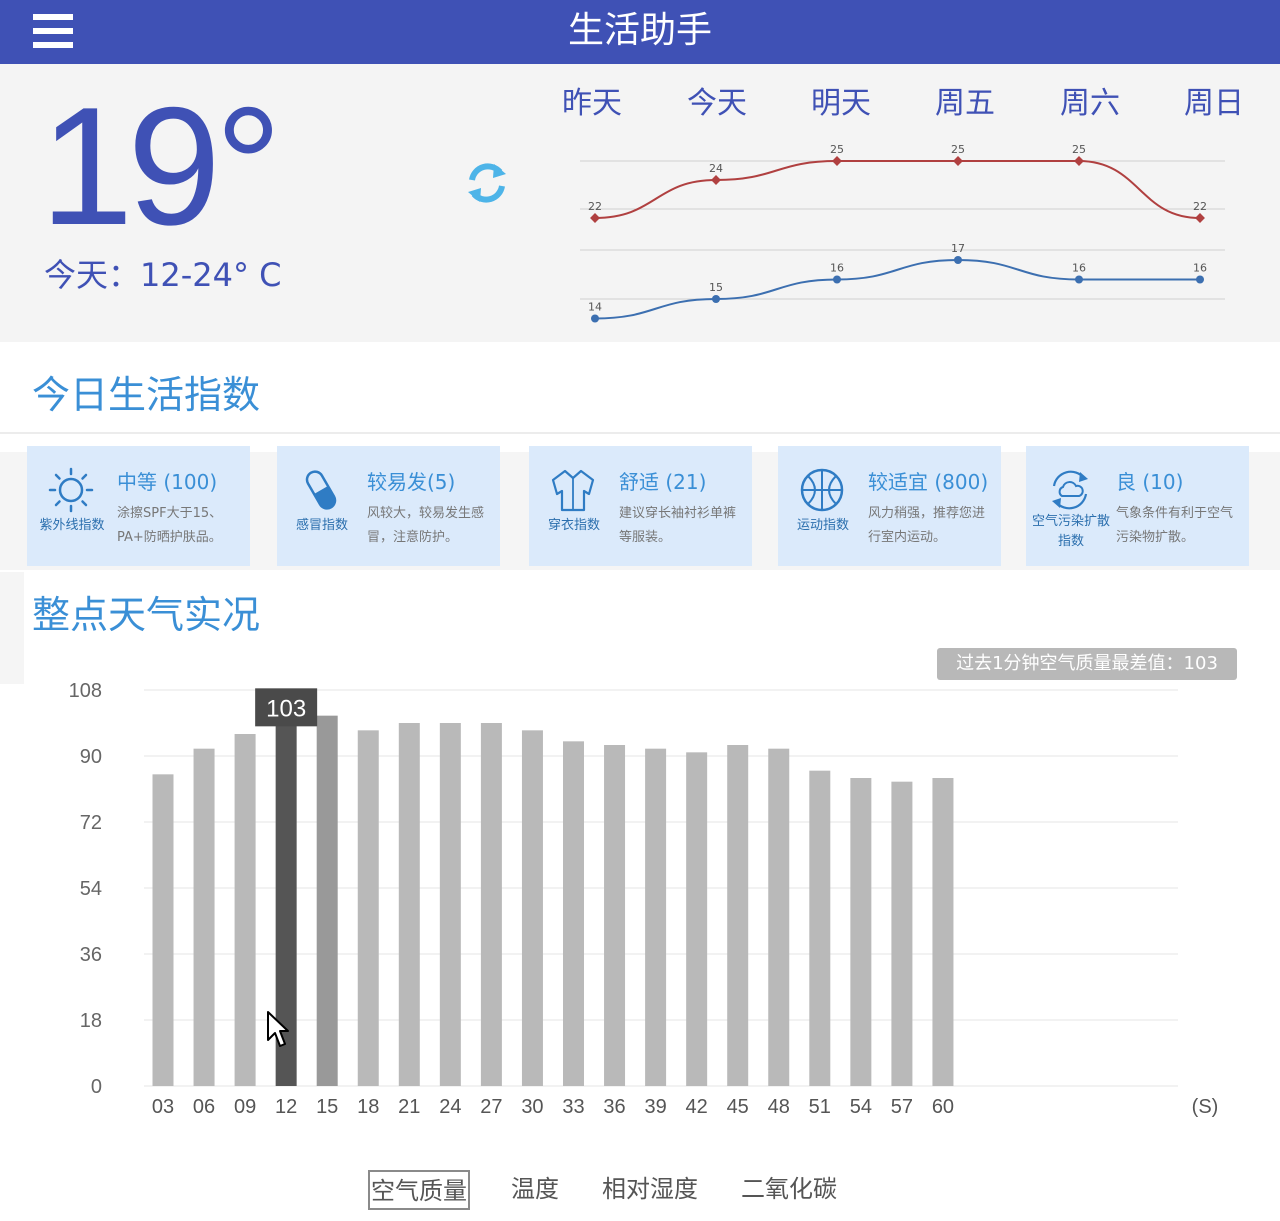 This screenshot has width=1280, height=1221. I want to click on chart-tabs: 空气质量 温度 相对湿度 二氧化碳, so click(640, 1190).